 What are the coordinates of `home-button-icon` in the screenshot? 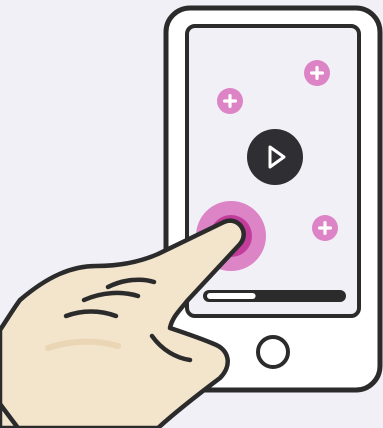 It's located at (273, 352).